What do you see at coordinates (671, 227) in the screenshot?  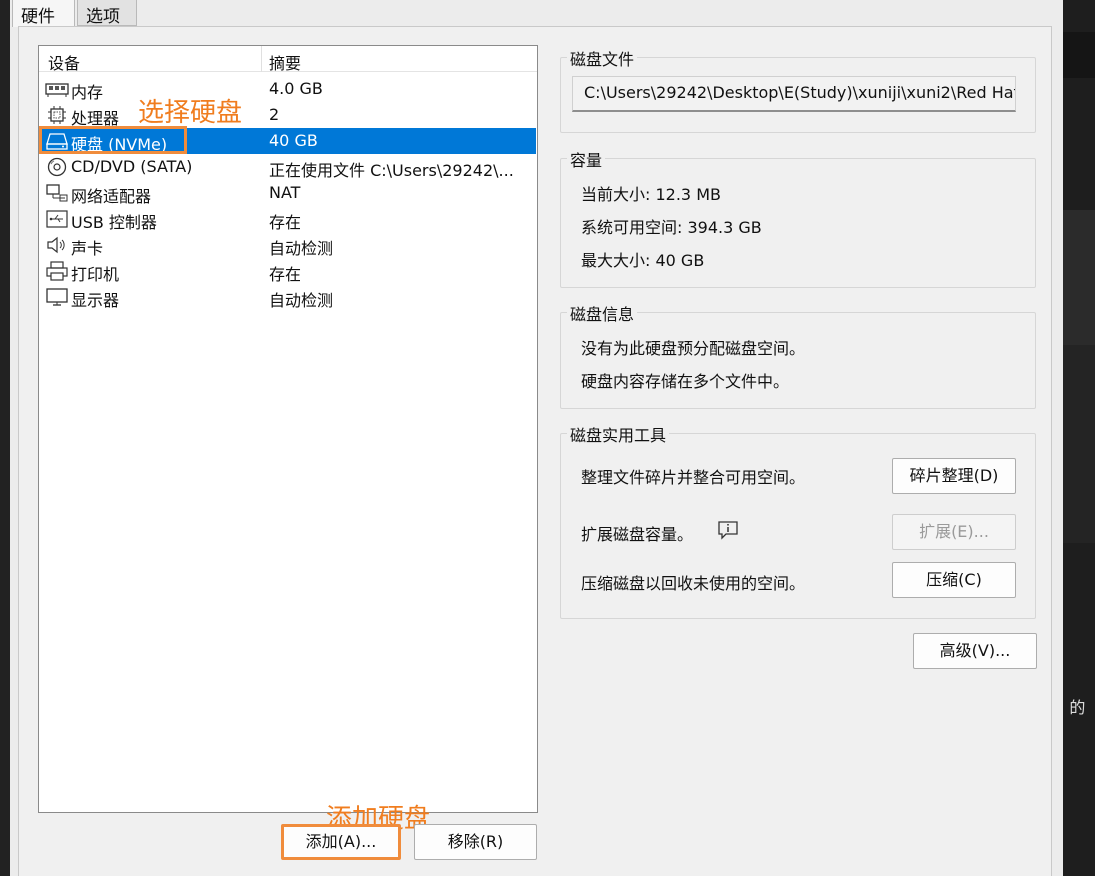 I see `system-free-space-text: 系统可用空间: 394.3 GB` at bounding box center [671, 227].